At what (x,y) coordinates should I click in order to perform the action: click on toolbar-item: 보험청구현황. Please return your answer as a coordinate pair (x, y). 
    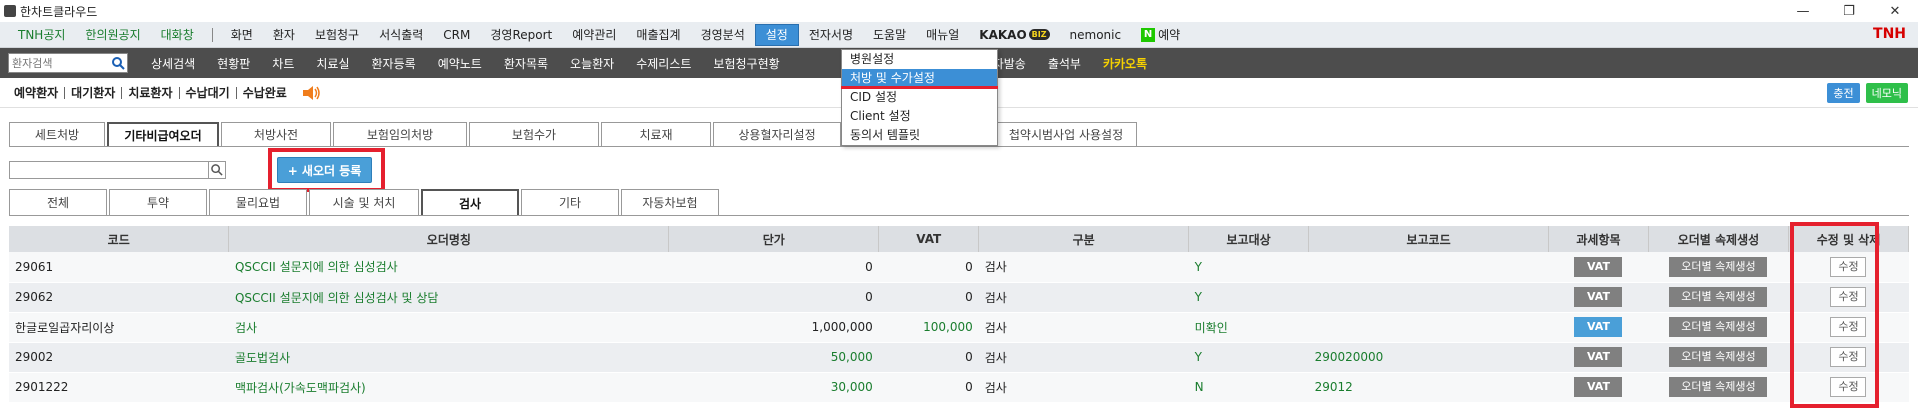
    Looking at the image, I should click on (746, 63).